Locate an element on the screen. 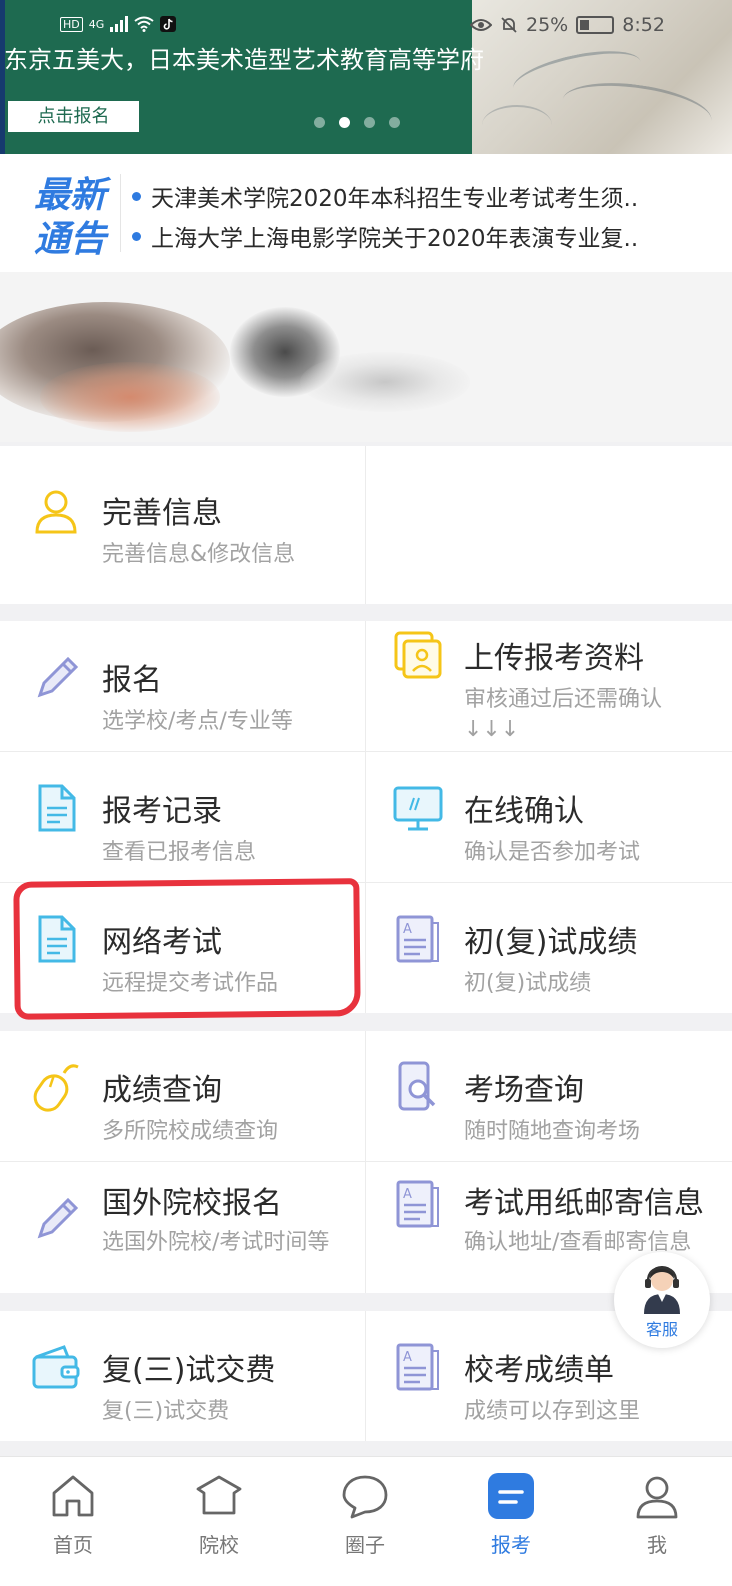  cell-title: 报名 is located at coordinates (132, 680).